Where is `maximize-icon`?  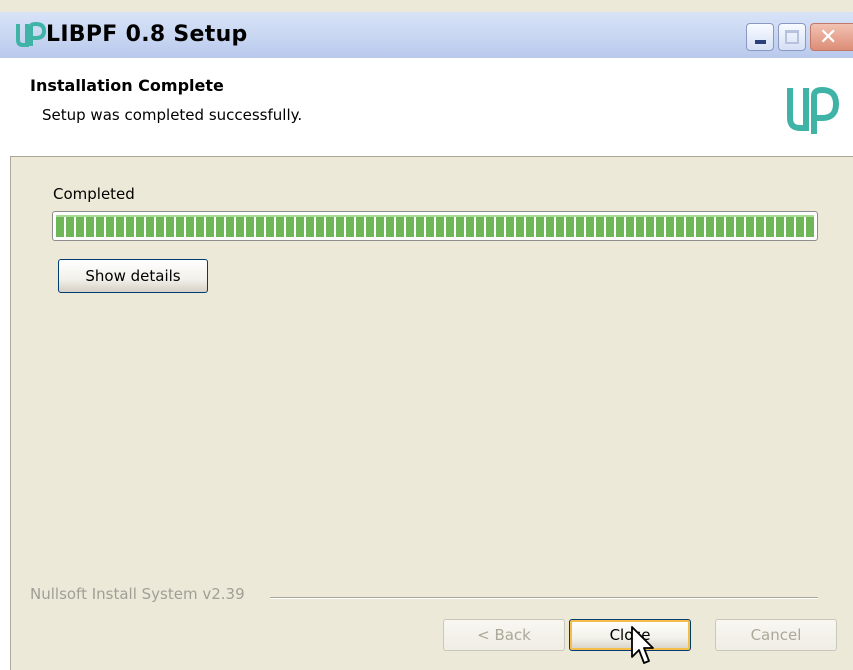
maximize-icon is located at coordinates (792, 37).